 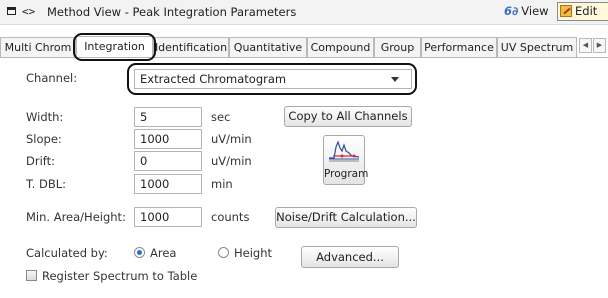 I want to click on tab-scroll-right-icon: ▶, so click(x=599, y=45).